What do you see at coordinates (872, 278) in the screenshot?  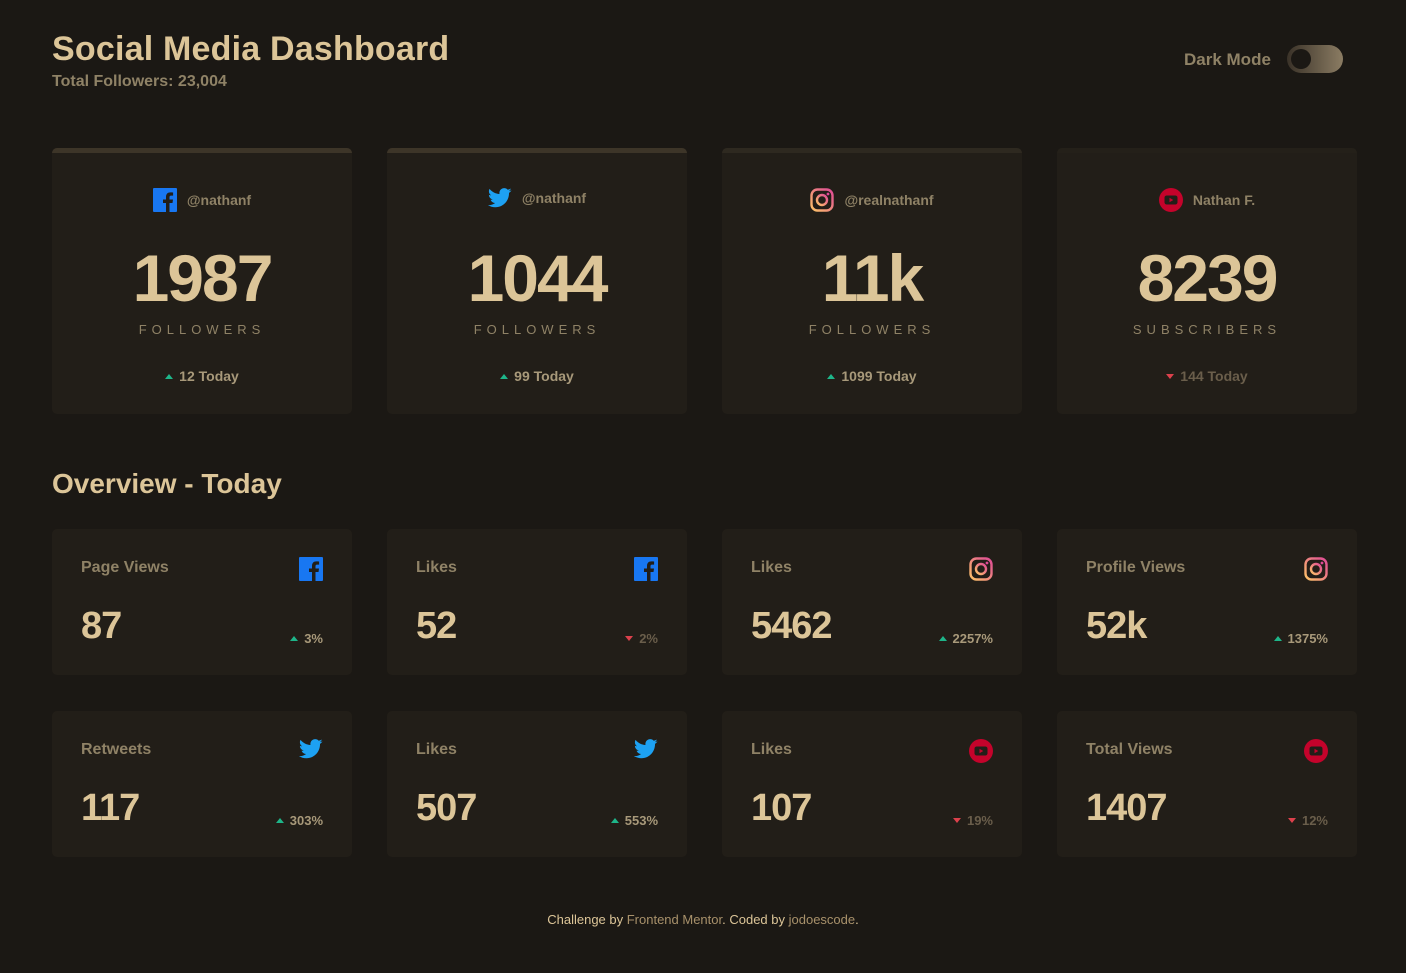 I see `follower-count: 11k` at bounding box center [872, 278].